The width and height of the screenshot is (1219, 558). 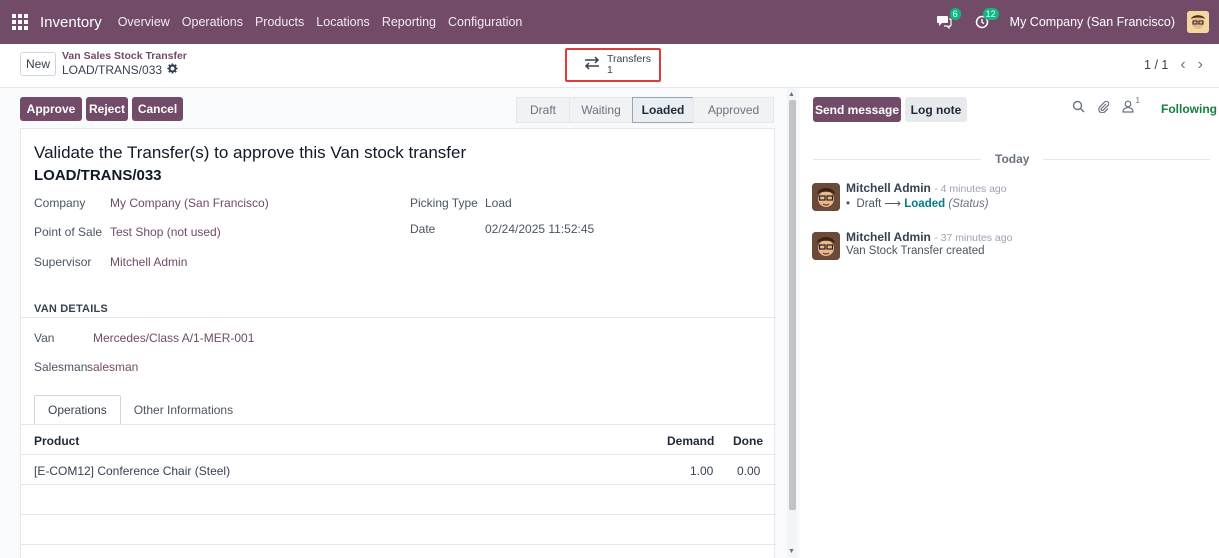 I want to click on transfer-reference: LOAD/TRANS/033, so click(x=98, y=175).